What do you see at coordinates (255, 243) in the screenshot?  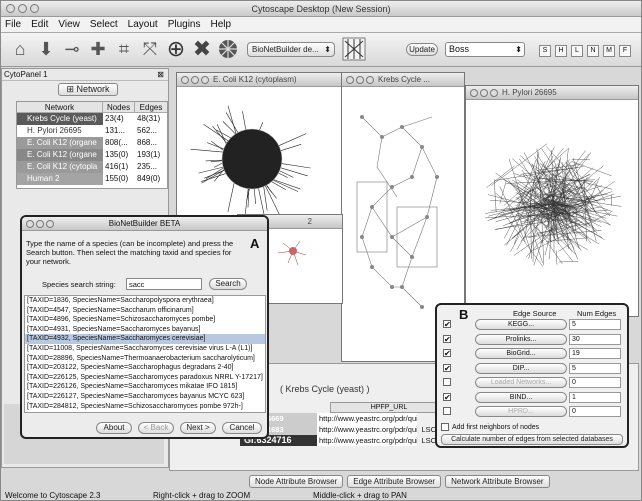 I see `annotation-a: A` at bounding box center [255, 243].